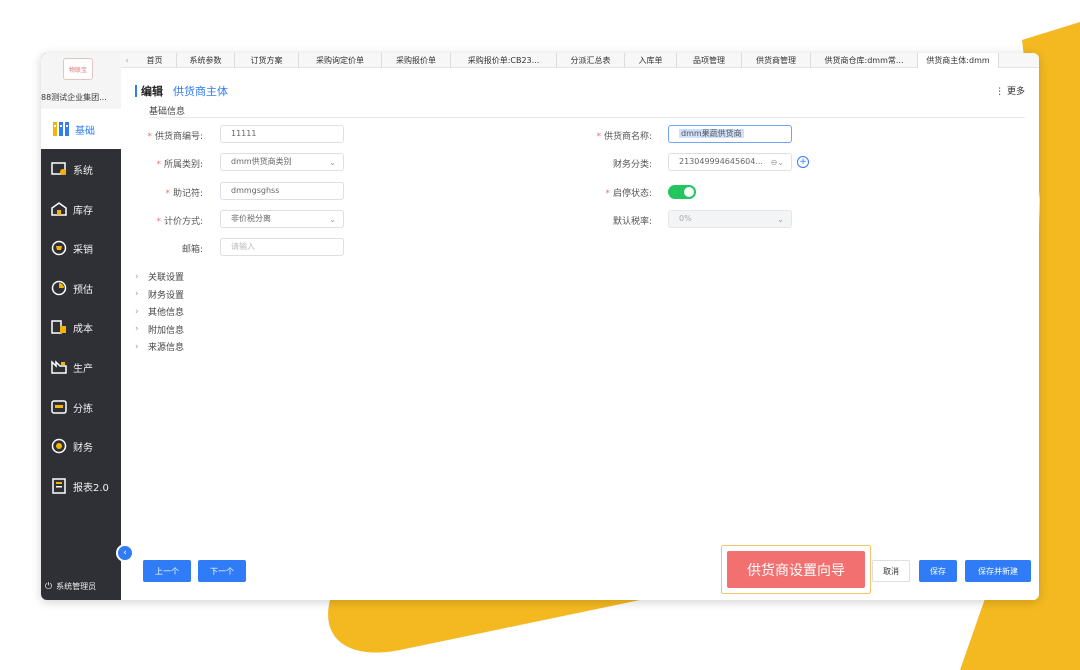 The width and height of the screenshot is (1080, 670). I want to click on save-button: 保存, so click(938, 571).